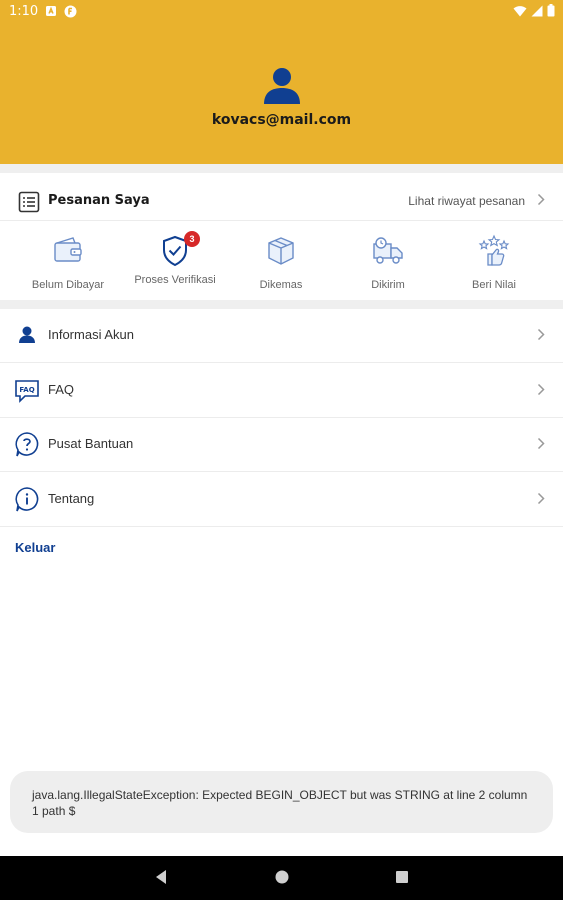 The width and height of the screenshot is (563, 900). What do you see at coordinates (61, 389) in the screenshot?
I see `menu-faq-label: FAQ` at bounding box center [61, 389].